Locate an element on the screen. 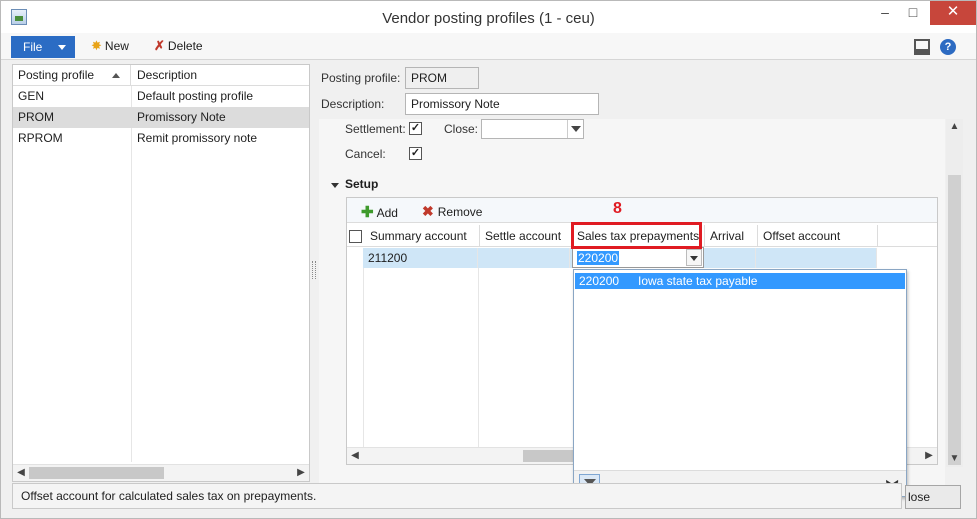 Image resolution: width=977 pixels, height=519 pixels. collapse-triangle-icon is located at coordinates (335, 185).